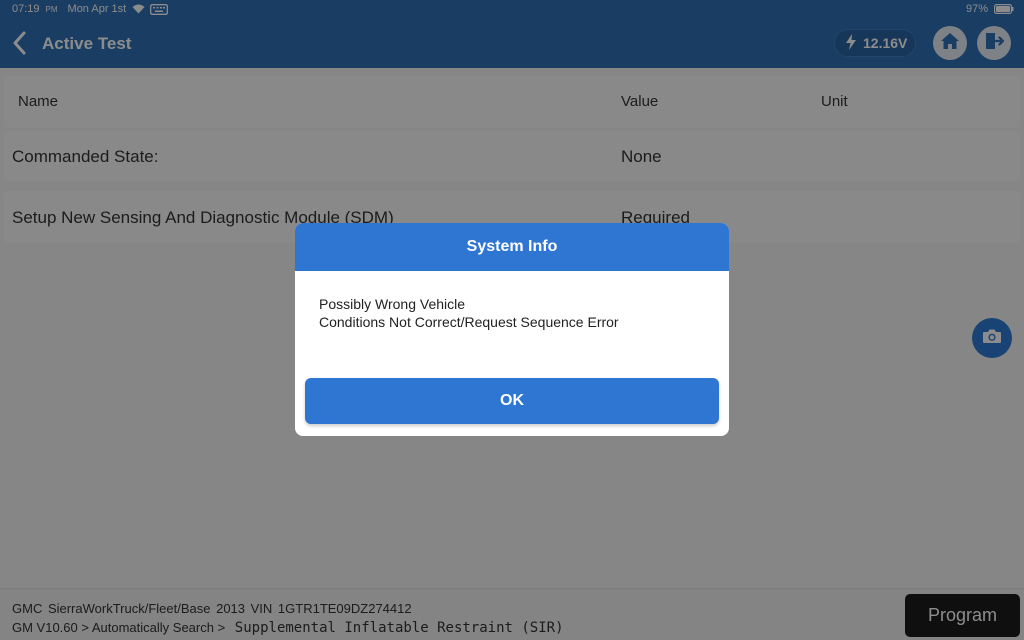  What do you see at coordinates (512, 247) in the screenshot?
I see `dialog-title: System Info` at bounding box center [512, 247].